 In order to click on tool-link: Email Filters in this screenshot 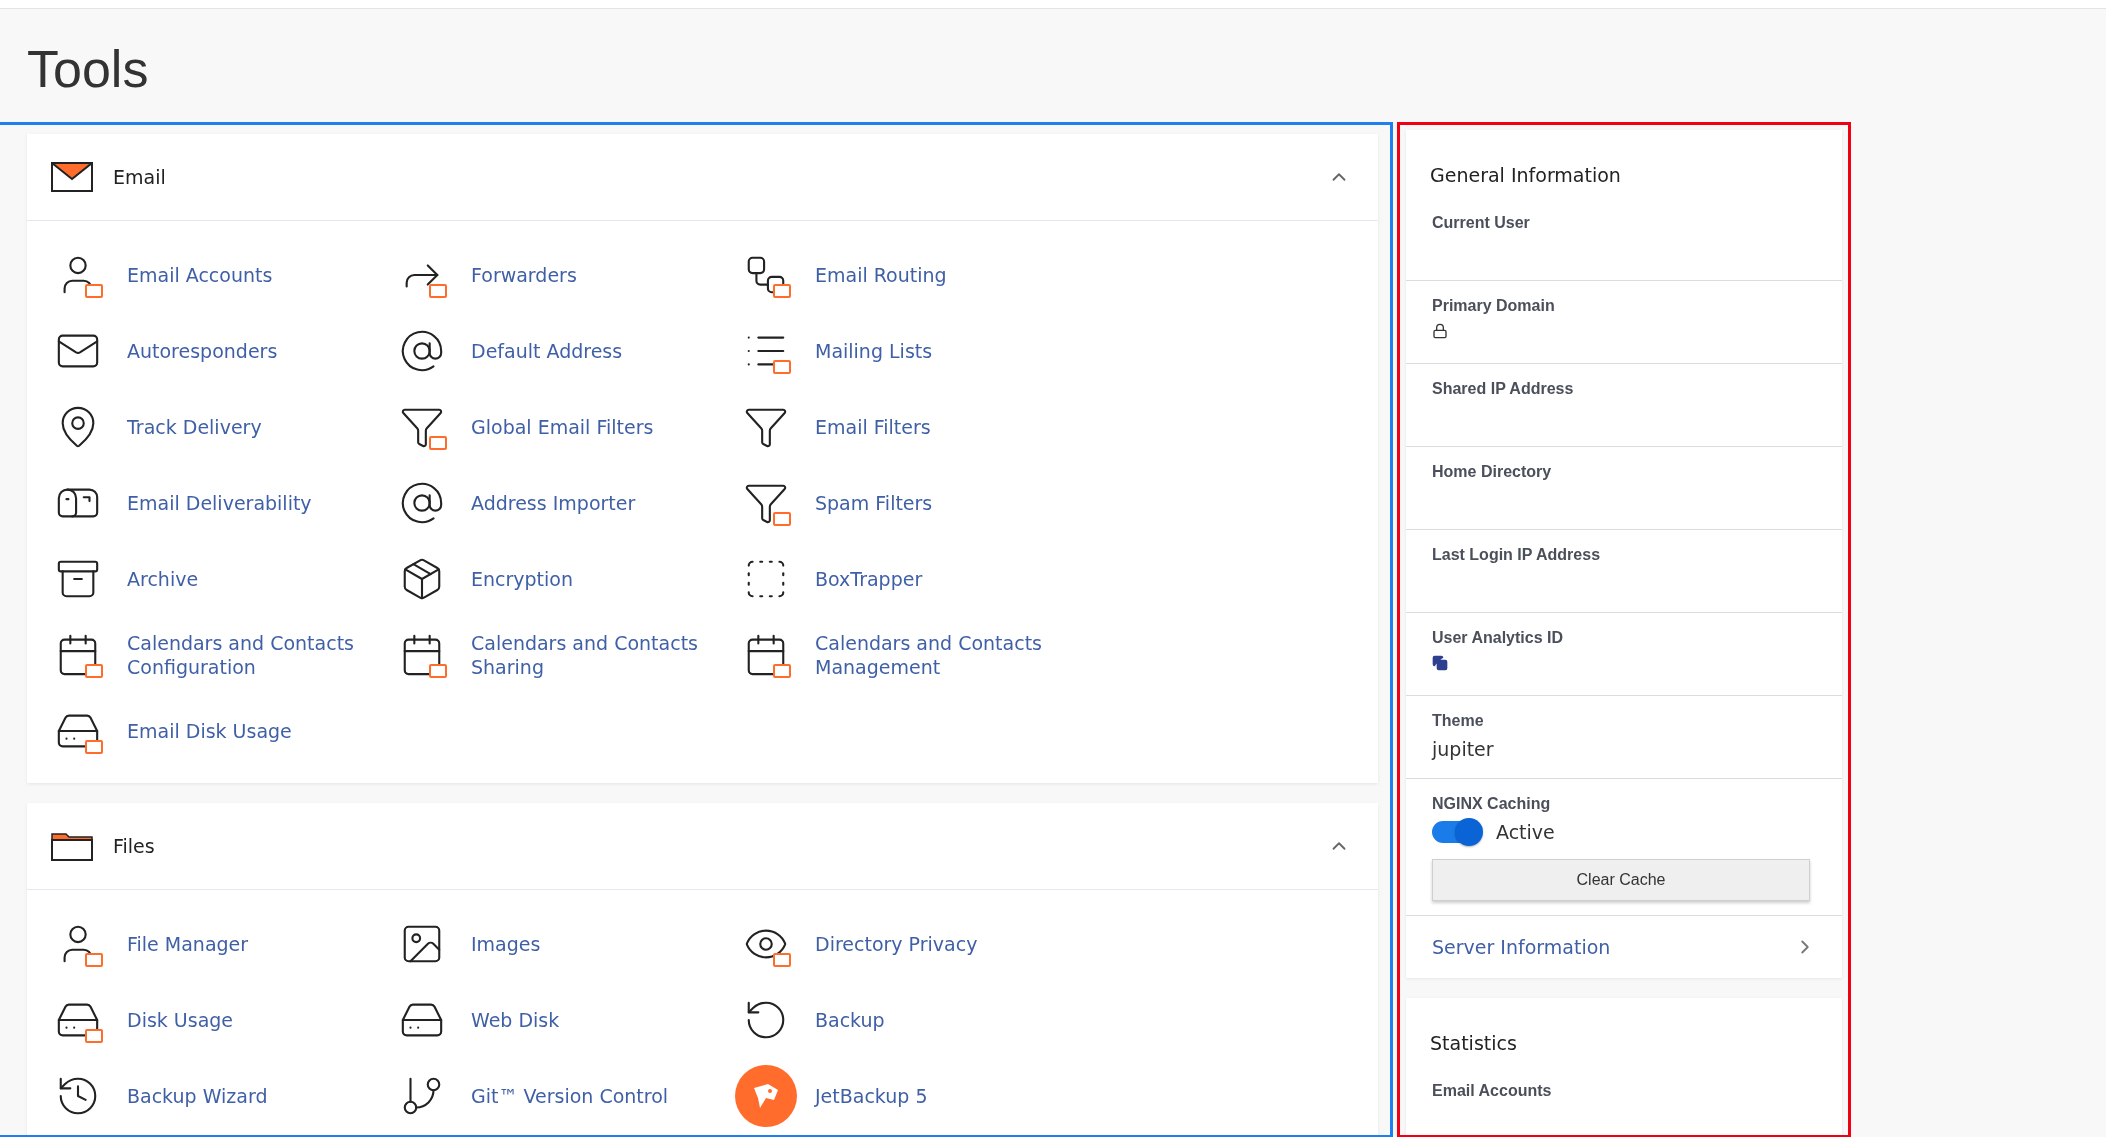, I will do `click(911, 427)`.